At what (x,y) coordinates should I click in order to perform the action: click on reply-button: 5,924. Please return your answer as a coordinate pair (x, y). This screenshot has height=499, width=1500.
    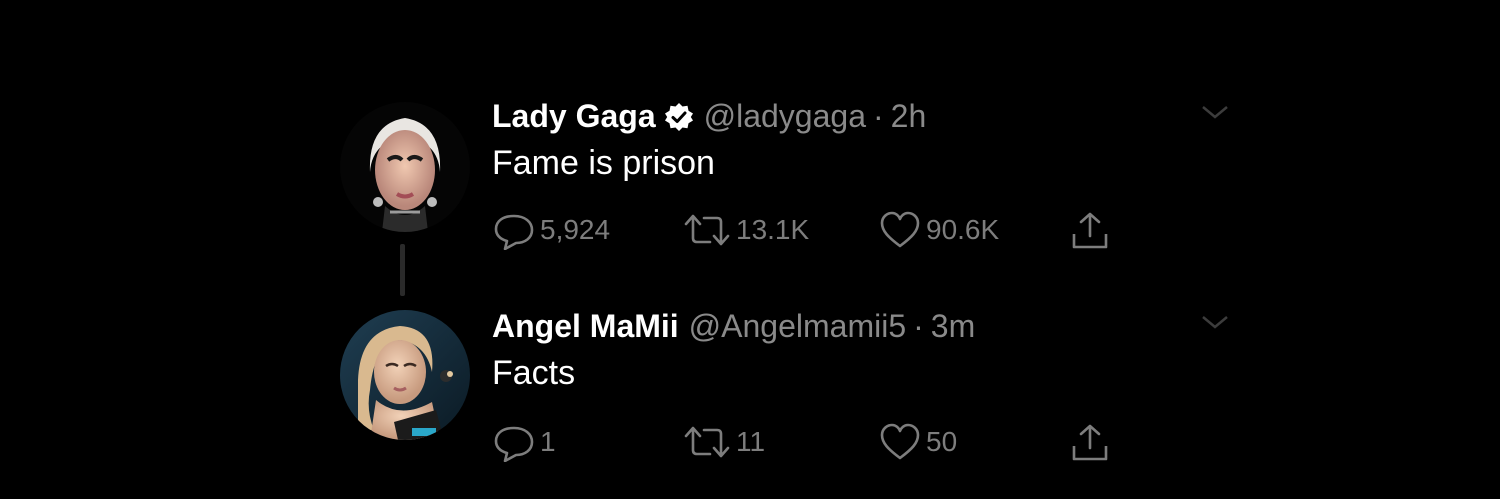
    Looking at the image, I should click on (551, 230).